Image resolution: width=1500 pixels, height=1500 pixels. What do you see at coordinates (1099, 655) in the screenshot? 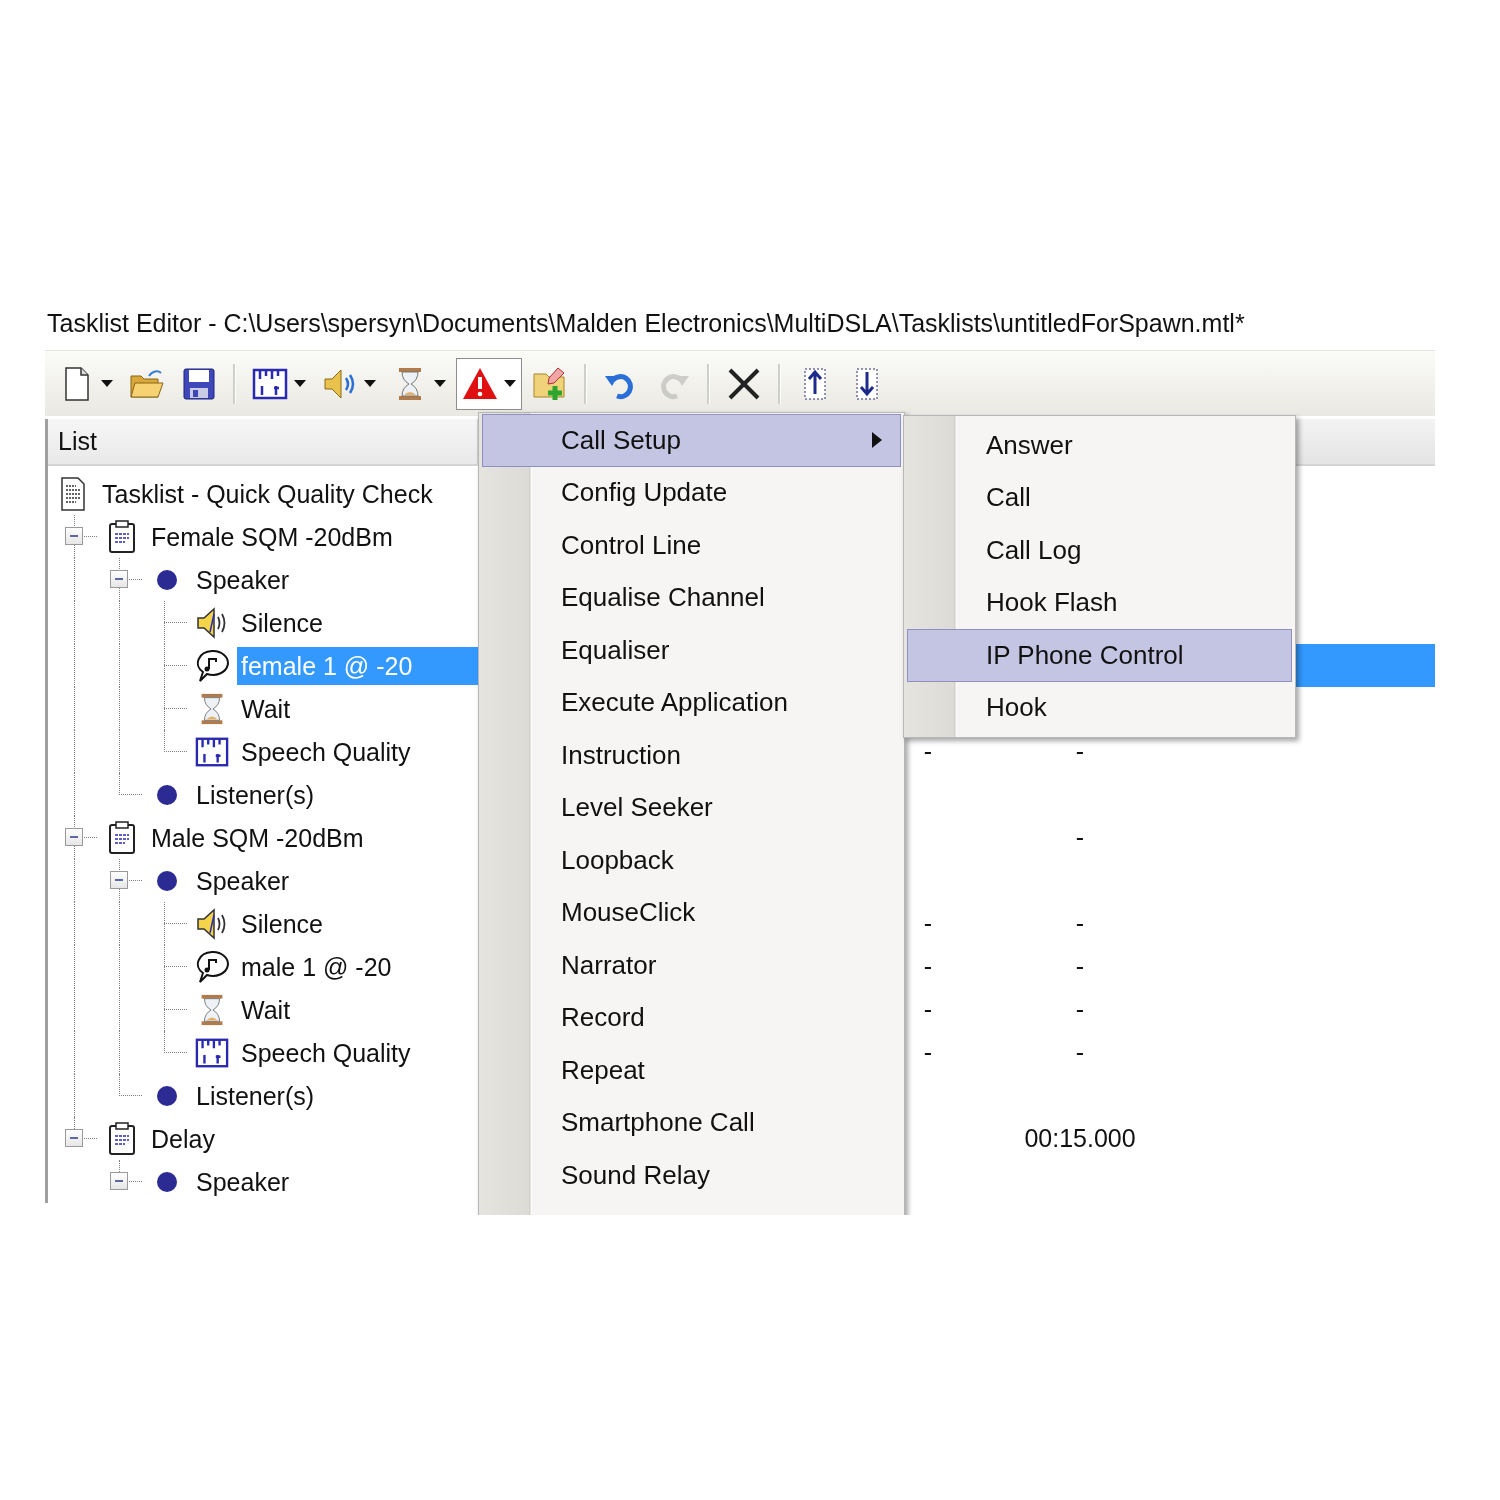
I see `menu-item: IP Phone Control` at bounding box center [1099, 655].